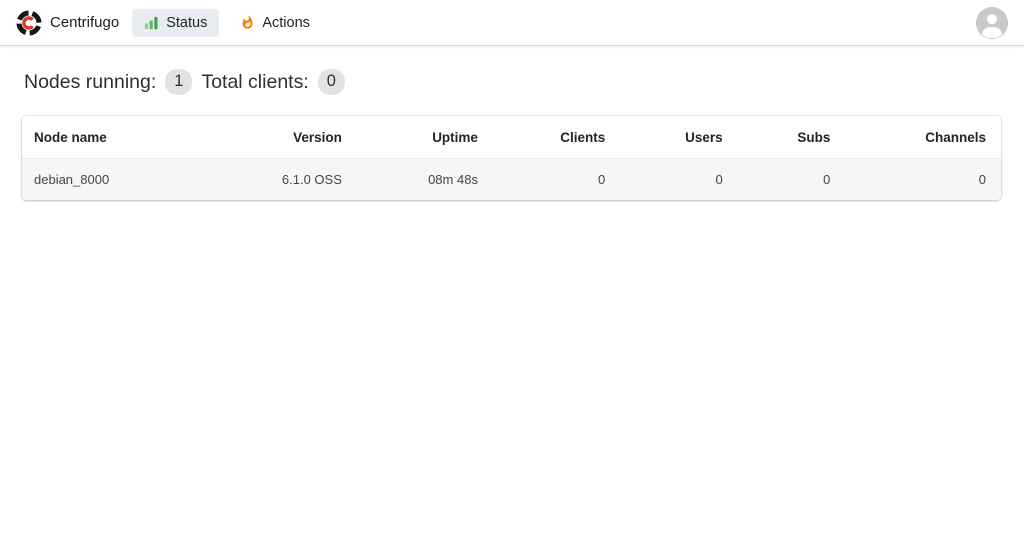 This screenshot has width=1024, height=557. I want to click on col-header-channels: Channels, so click(955, 137).